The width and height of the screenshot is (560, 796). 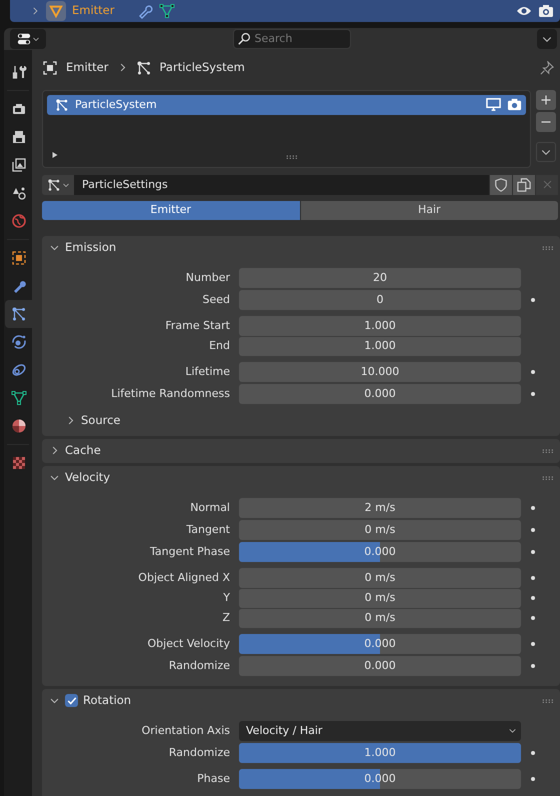 I want to click on breadcrumb-item: Emitter, so click(x=87, y=67).